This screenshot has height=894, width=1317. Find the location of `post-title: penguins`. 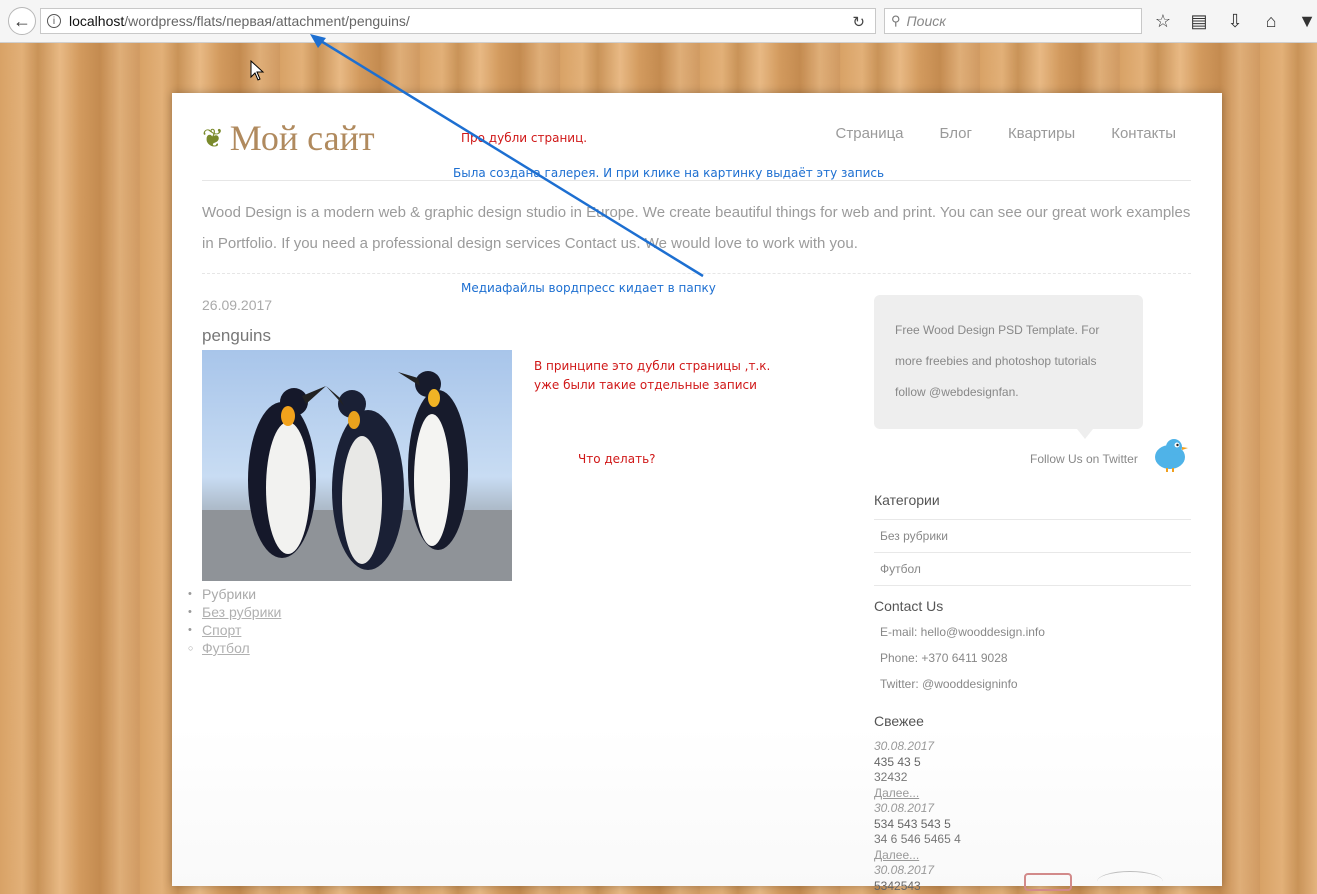

post-title: penguins is located at coordinates (236, 336).